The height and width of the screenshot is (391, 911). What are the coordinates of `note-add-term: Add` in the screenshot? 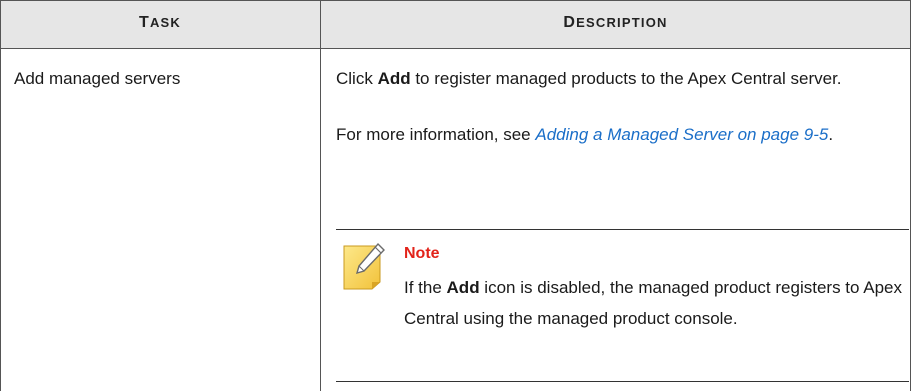 It's located at (463, 287).